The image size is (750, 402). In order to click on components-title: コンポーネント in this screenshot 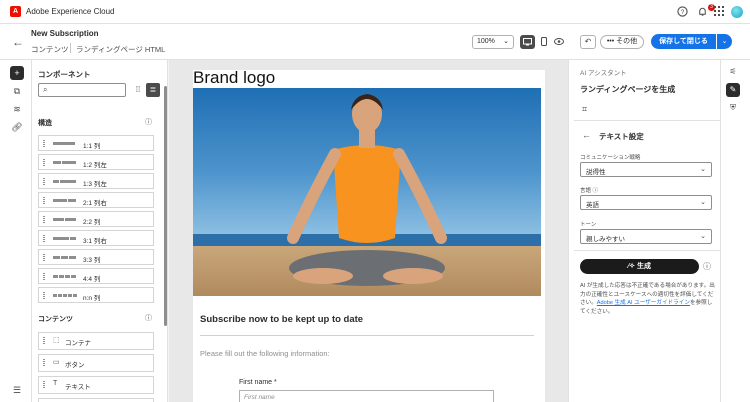, I will do `click(64, 74)`.